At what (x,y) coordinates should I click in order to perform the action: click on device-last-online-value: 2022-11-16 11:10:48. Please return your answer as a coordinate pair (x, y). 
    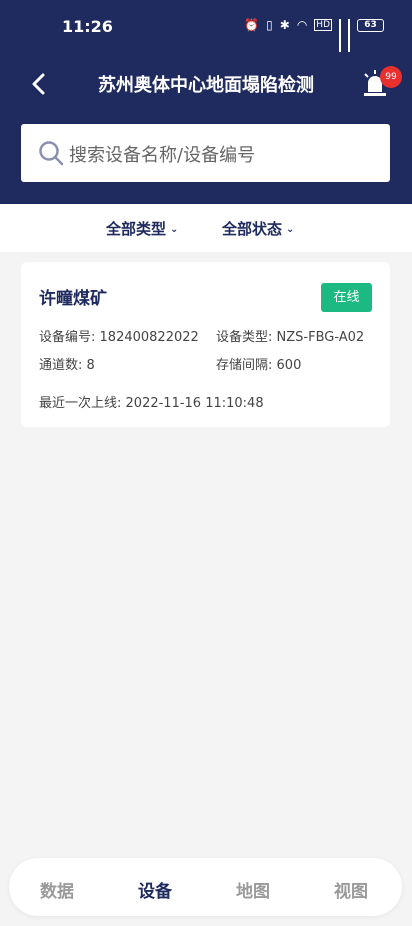
    Looking at the image, I should click on (194, 403).